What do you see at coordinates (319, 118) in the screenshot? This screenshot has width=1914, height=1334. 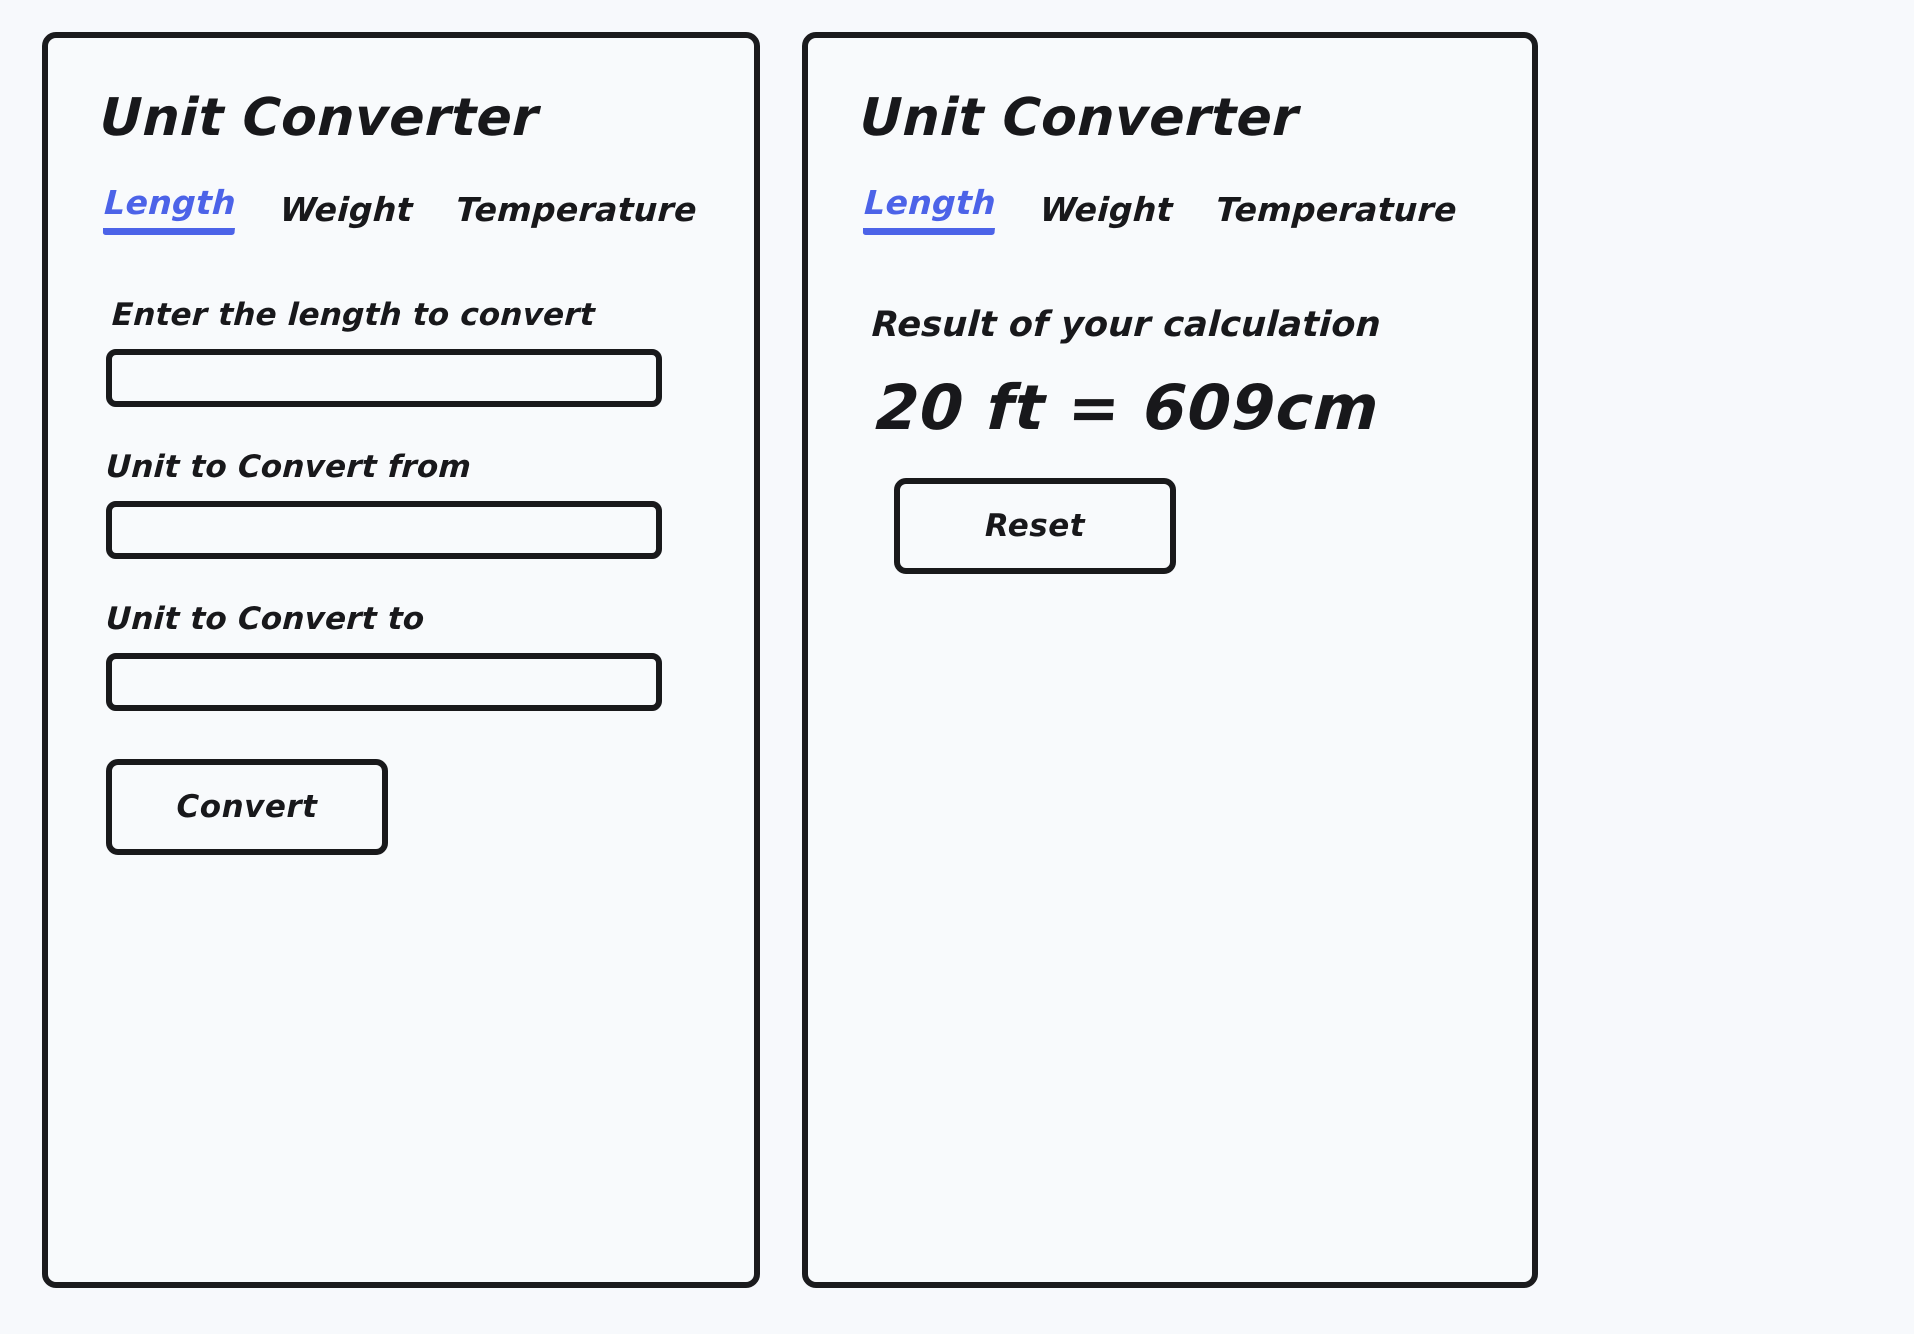 I see `page-title: Unit Converter` at bounding box center [319, 118].